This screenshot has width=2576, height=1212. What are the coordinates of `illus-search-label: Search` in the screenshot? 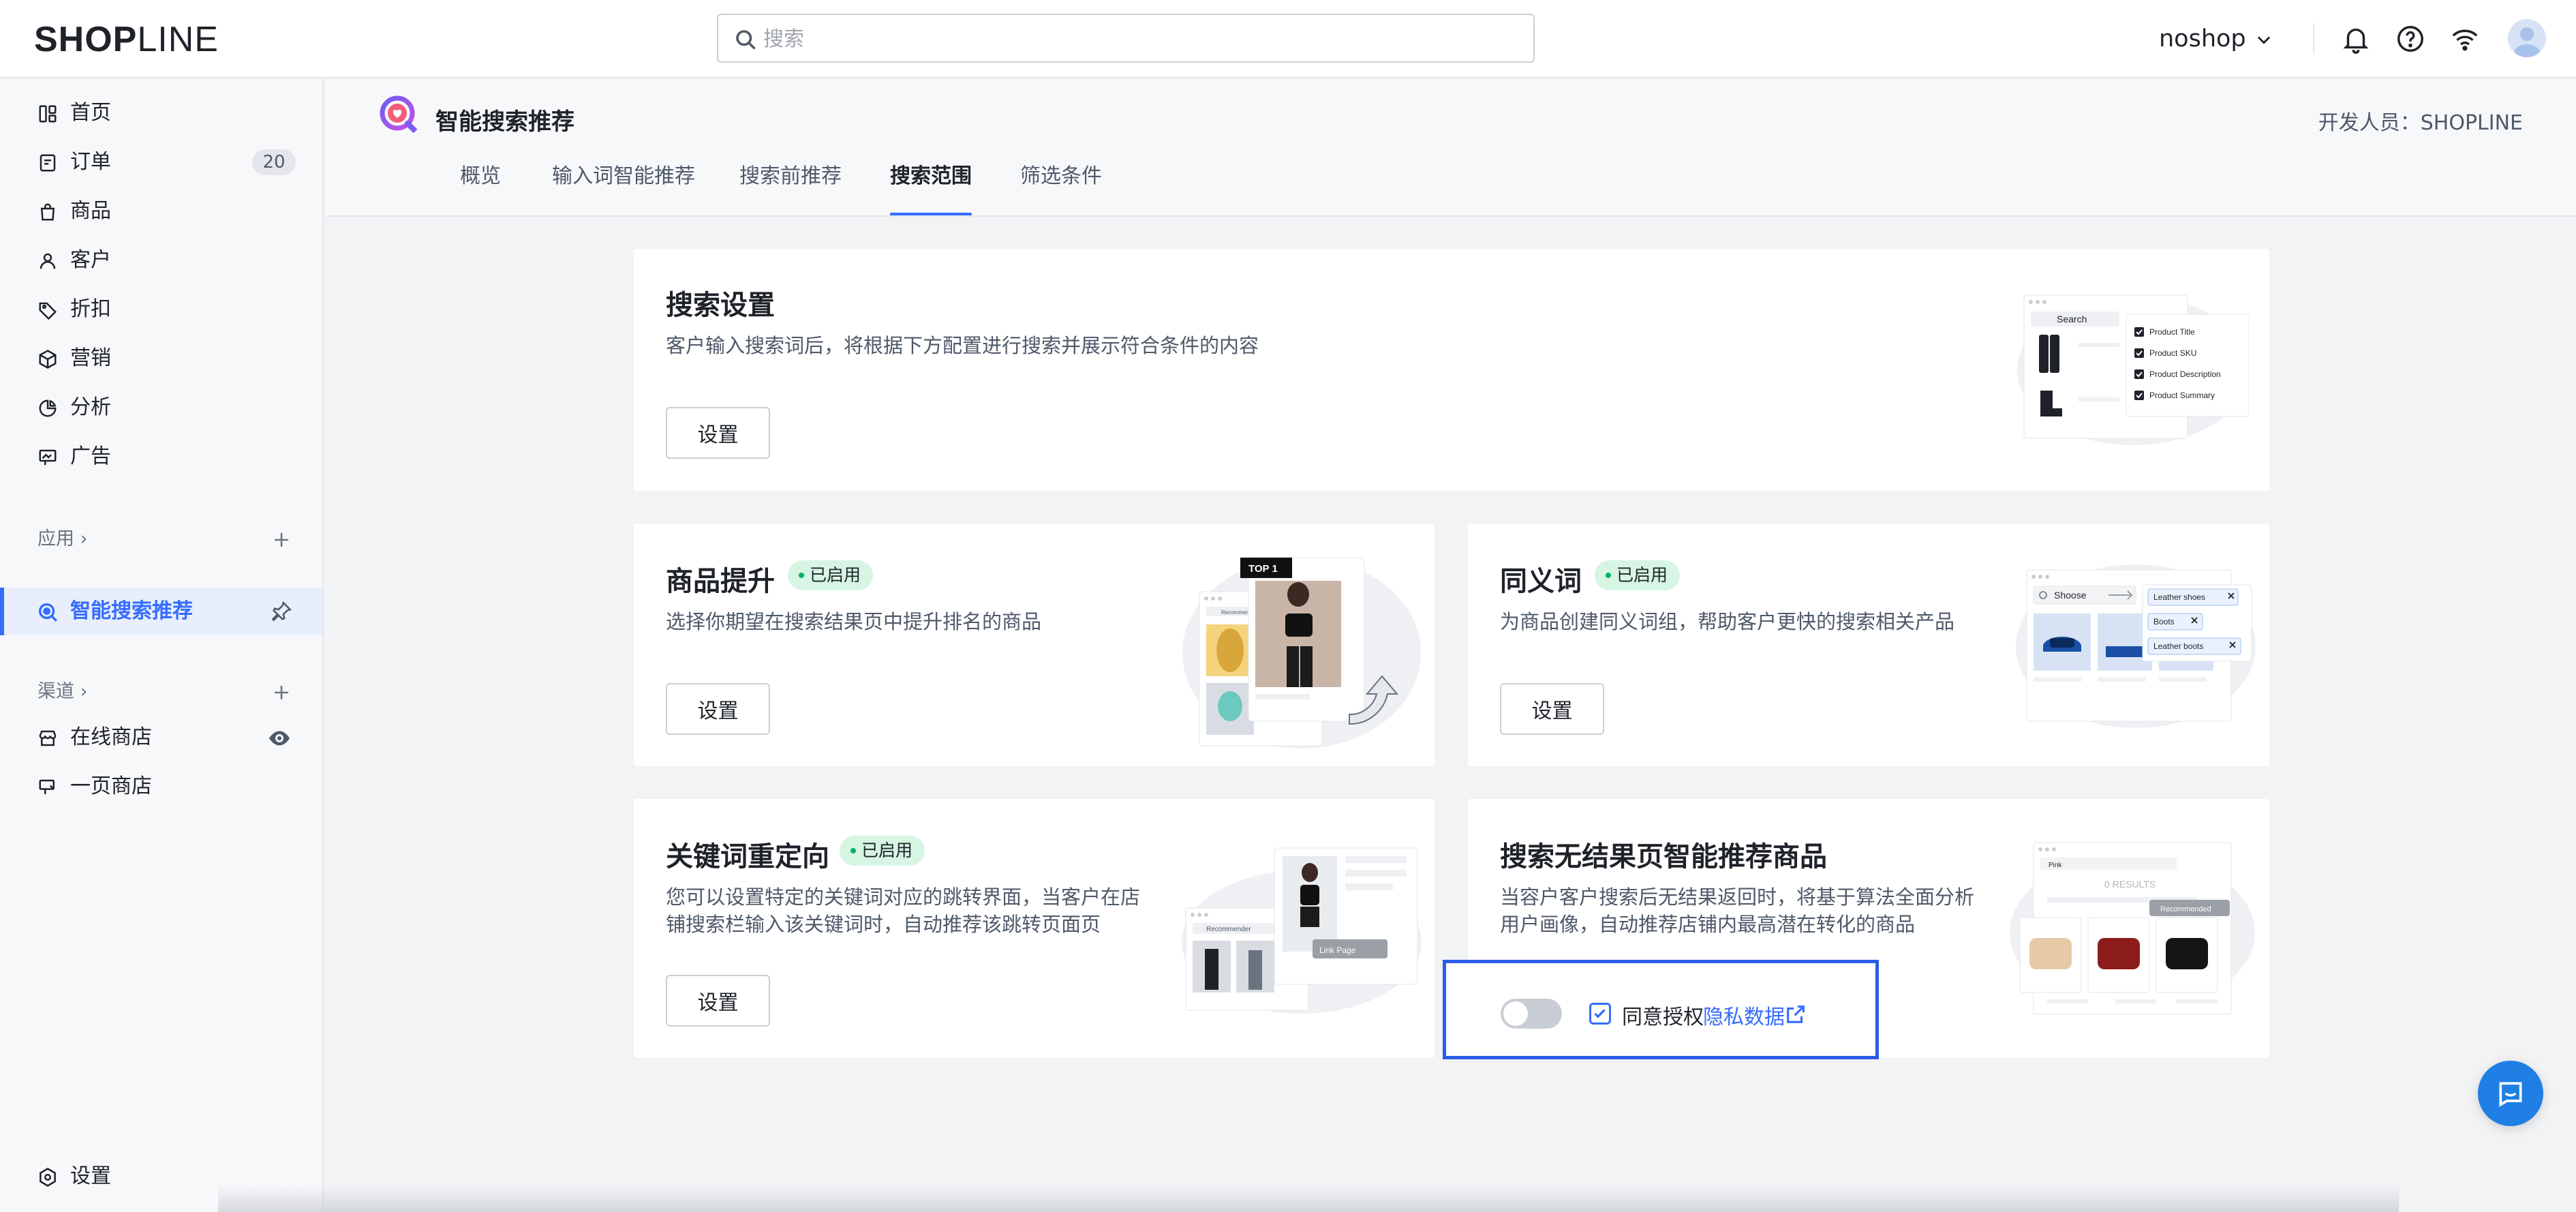 It's located at (2072, 319).